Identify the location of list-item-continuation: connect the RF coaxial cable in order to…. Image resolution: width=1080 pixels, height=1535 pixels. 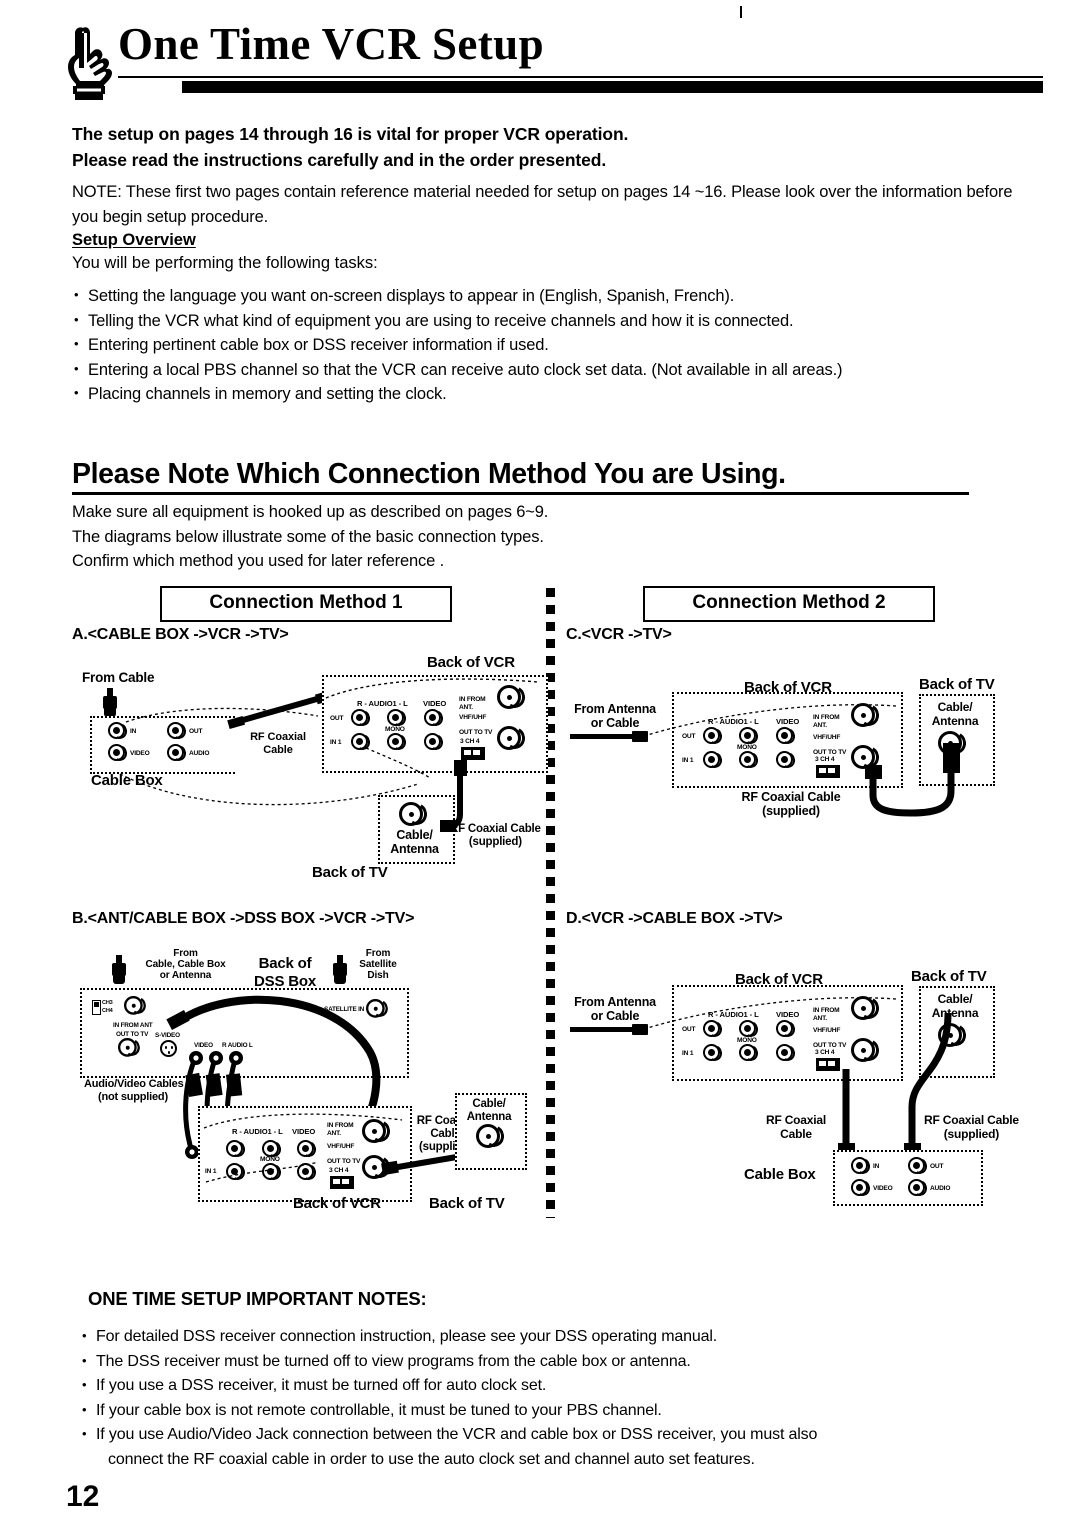
(431, 1459).